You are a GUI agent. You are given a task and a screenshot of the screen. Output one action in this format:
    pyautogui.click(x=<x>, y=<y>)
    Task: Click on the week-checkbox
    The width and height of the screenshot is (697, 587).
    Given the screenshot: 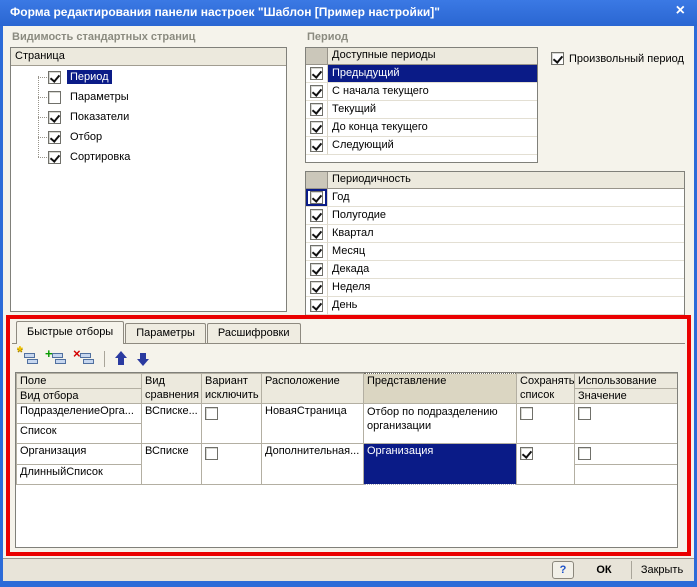 What is the action you would take?
    pyautogui.click(x=316, y=287)
    